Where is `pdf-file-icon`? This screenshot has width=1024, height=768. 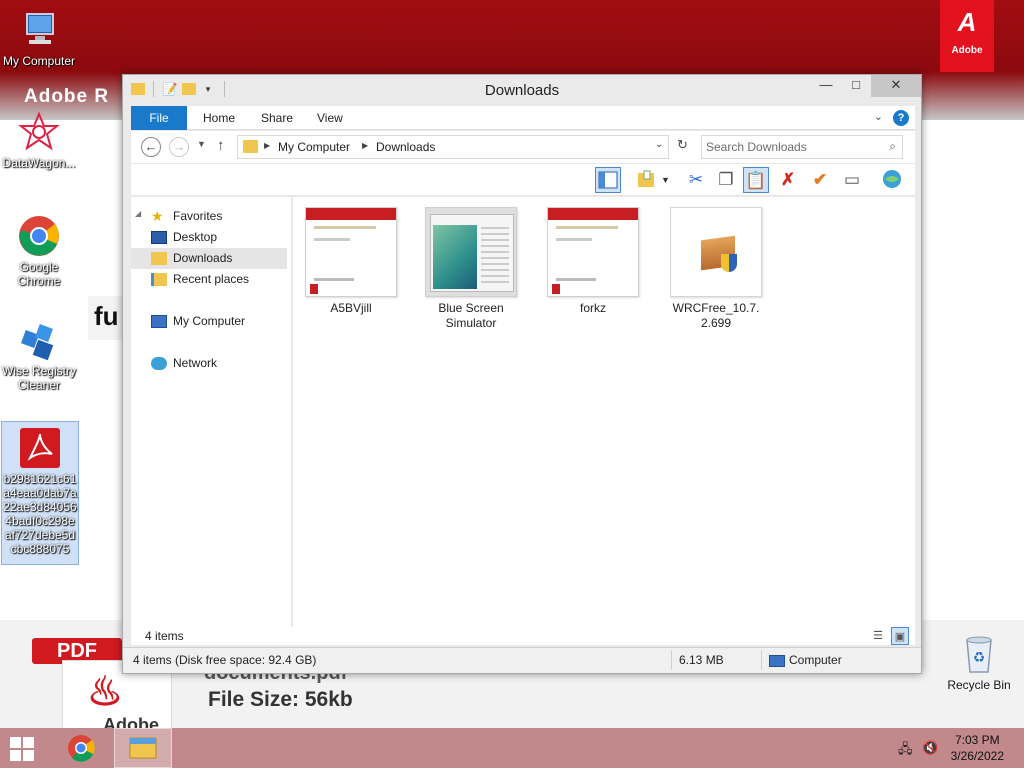
pdf-file-icon is located at coordinates (40, 448).